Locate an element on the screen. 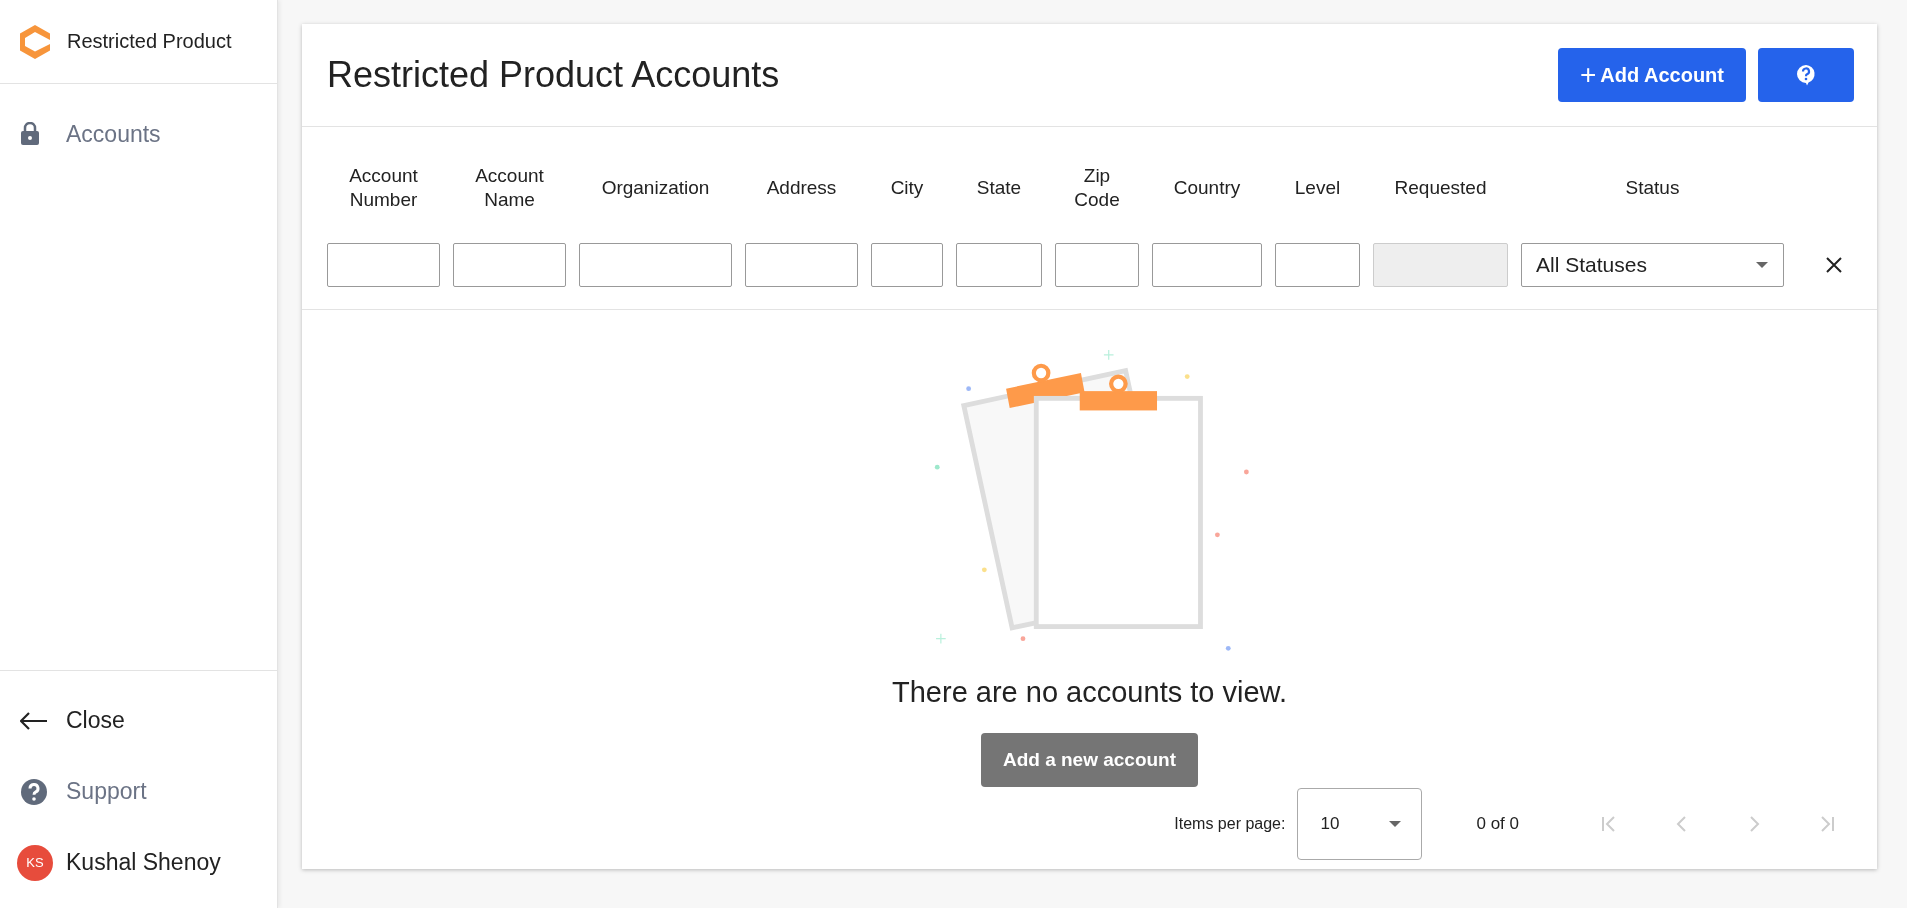 The width and height of the screenshot is (1907, 908). help-button is located at coordinates (1806, 75).